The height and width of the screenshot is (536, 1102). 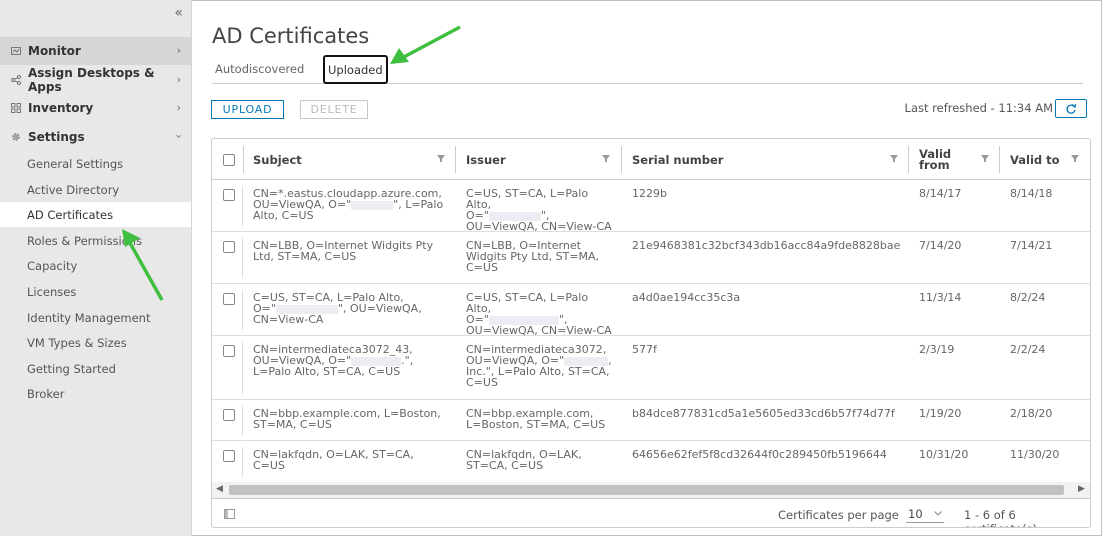 I want to click on cell-valid-to: 8/2/24, so click(x=1028, y=297).